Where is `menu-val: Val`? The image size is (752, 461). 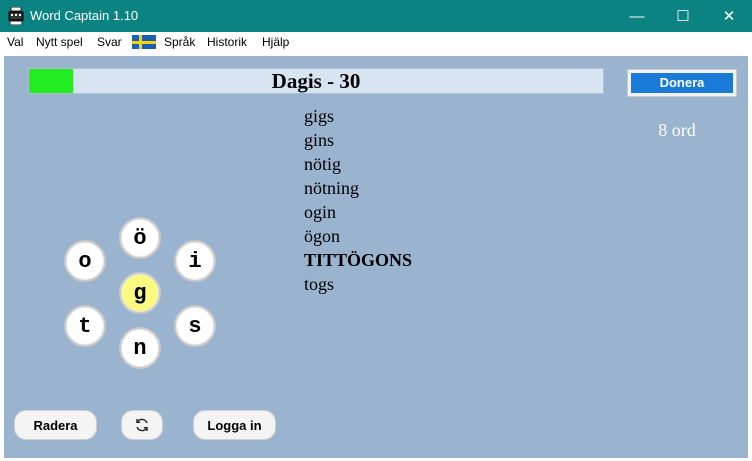 menu-val: Val is located at coordinates (15, 42).